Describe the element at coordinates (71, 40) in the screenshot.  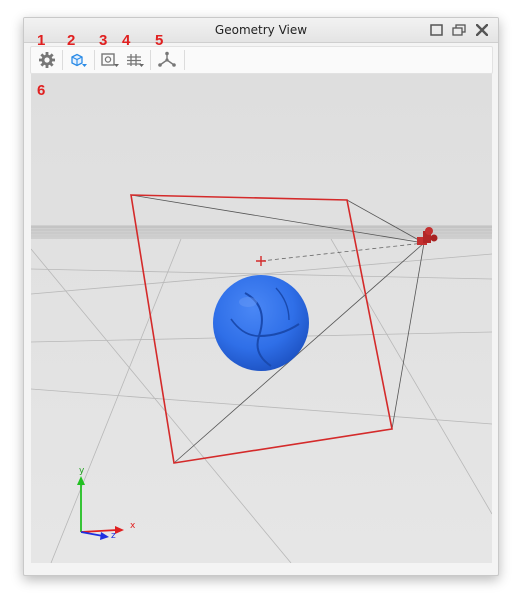
I see `callout-2: 2` at that location.